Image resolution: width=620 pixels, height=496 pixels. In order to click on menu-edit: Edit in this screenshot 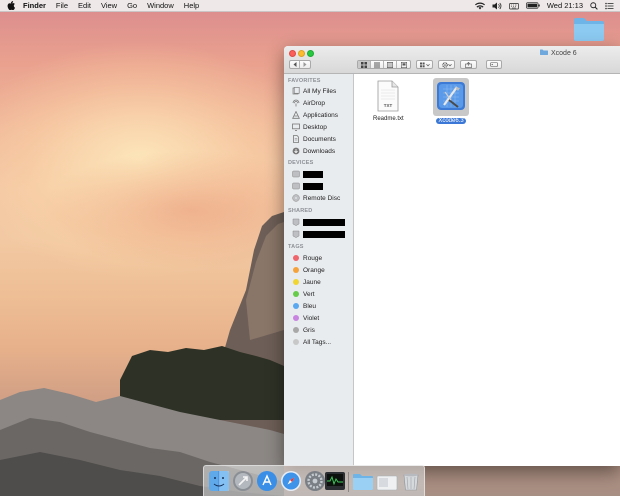, I will do `click(84, 5)`.